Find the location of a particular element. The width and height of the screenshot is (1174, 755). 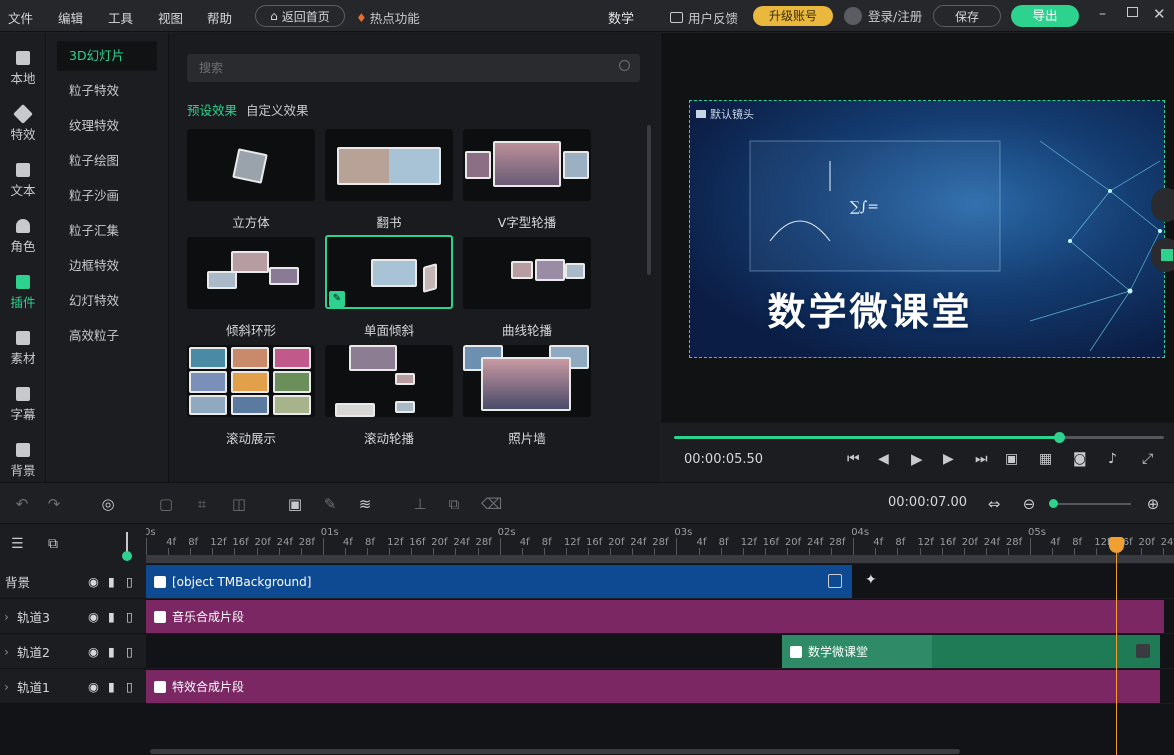

skip-start-icon: ⏮ is located at coordinates (853, 459).